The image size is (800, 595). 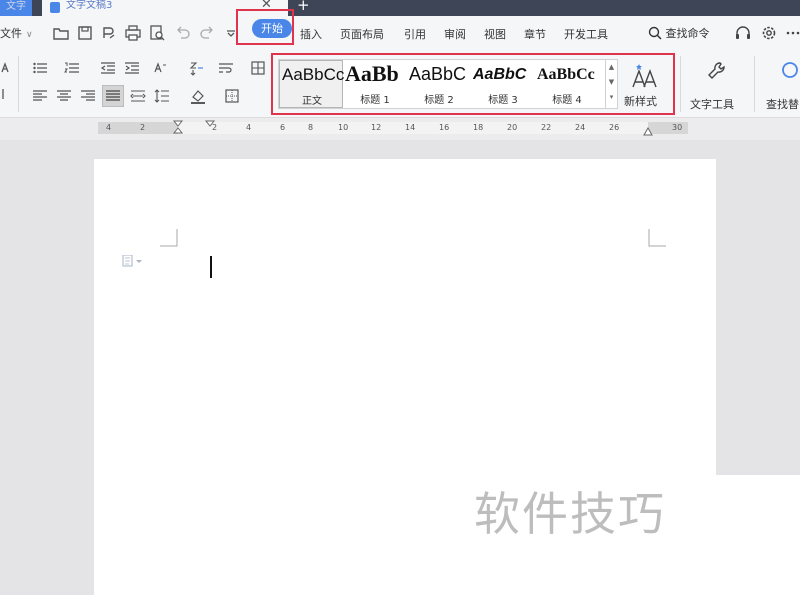 What do you see at coordinates (503, 100) in the screenshot?
I see `style-label: 标题 3` at bounding box center [503, 100].